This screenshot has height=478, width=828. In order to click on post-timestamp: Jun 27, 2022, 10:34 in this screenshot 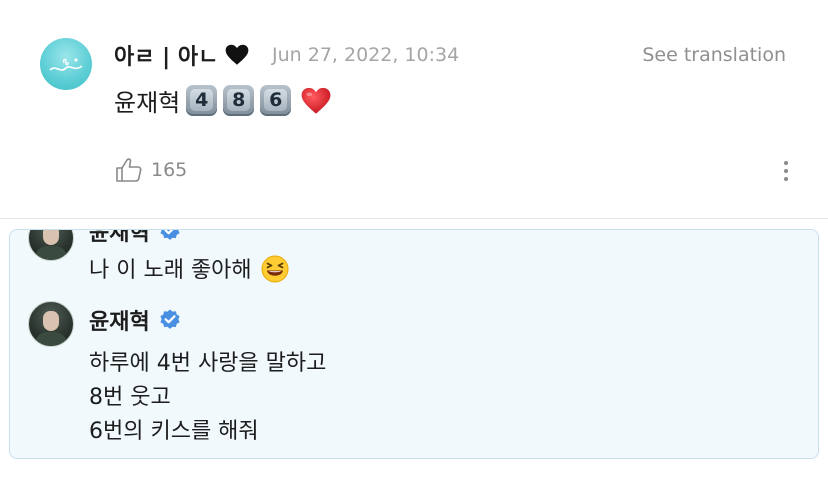, I will do `click(366, 55)`.